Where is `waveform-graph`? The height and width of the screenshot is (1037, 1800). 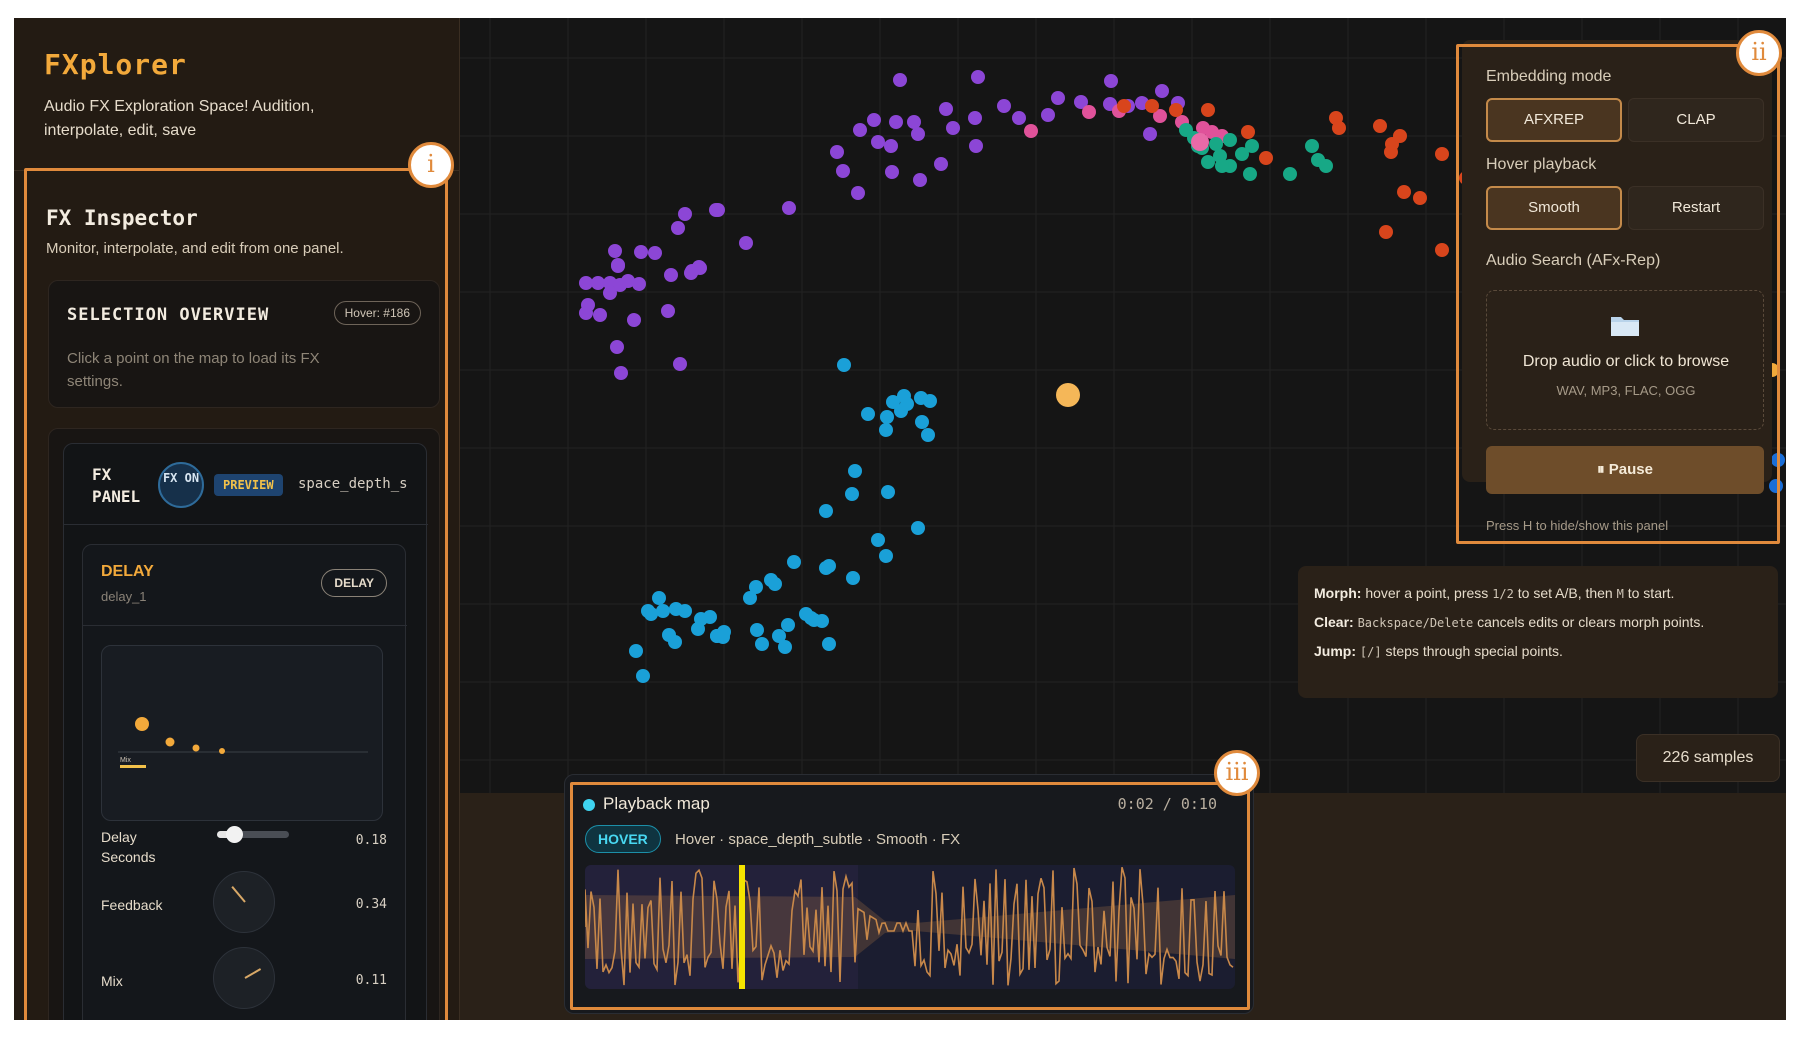
waveform-graph is located at coordinates (910, 927).